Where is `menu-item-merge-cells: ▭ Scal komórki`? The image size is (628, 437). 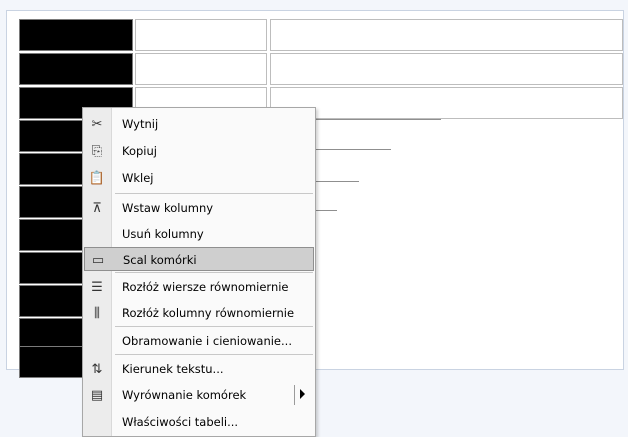
menu-item-merge-cells: ▭ Scal komórki is located at coordinates (199, 259).